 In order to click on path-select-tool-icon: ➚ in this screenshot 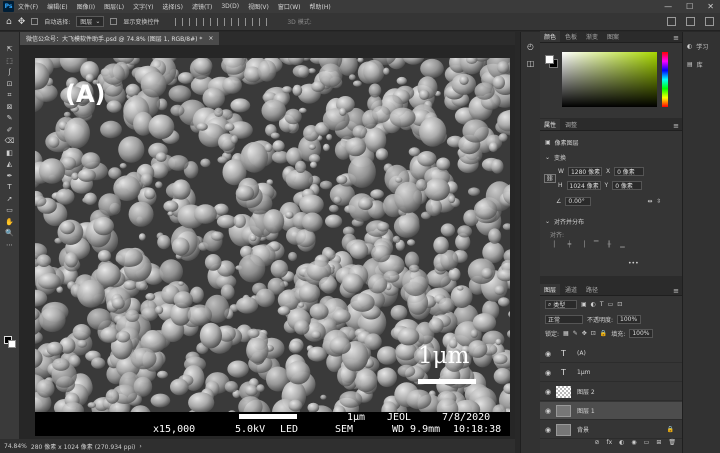, I will do `click(10, 200)`.